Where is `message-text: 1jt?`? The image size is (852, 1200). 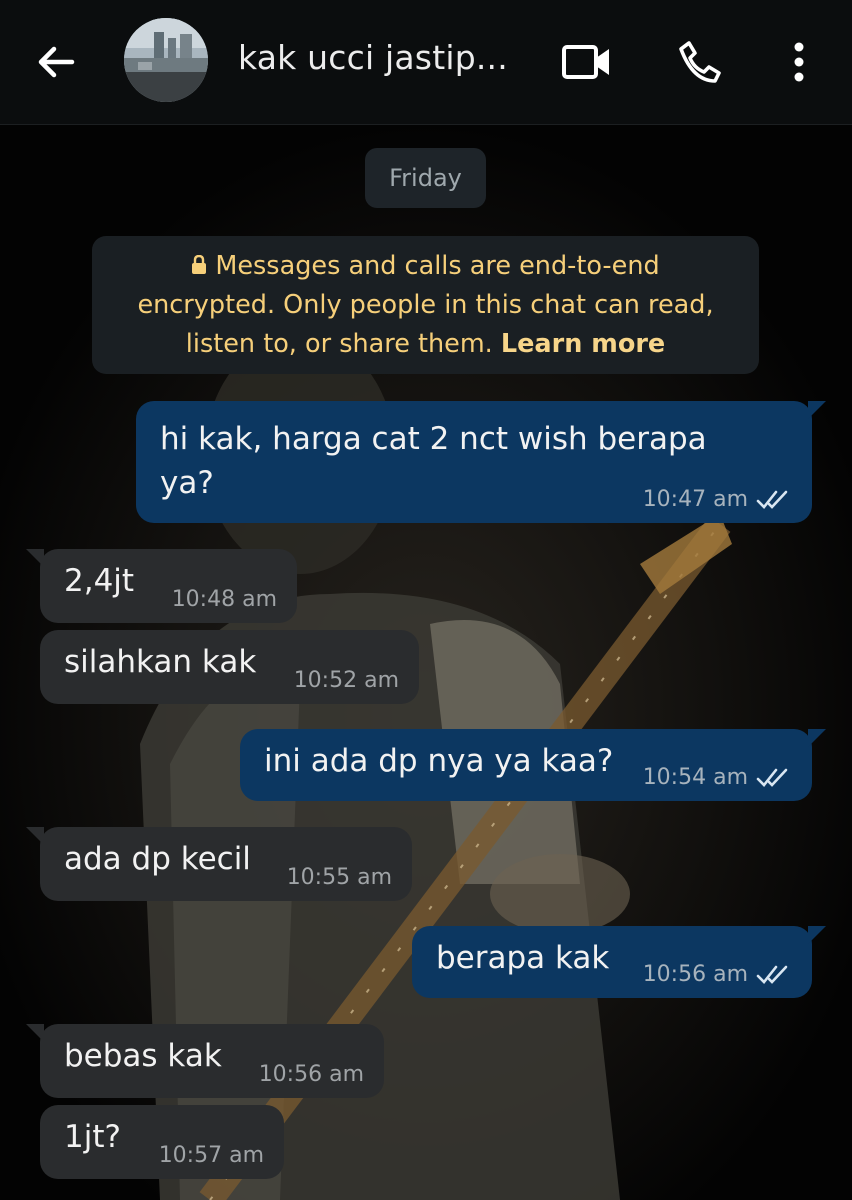 message-text: 1jt? is located at coordinates (92, 1137).